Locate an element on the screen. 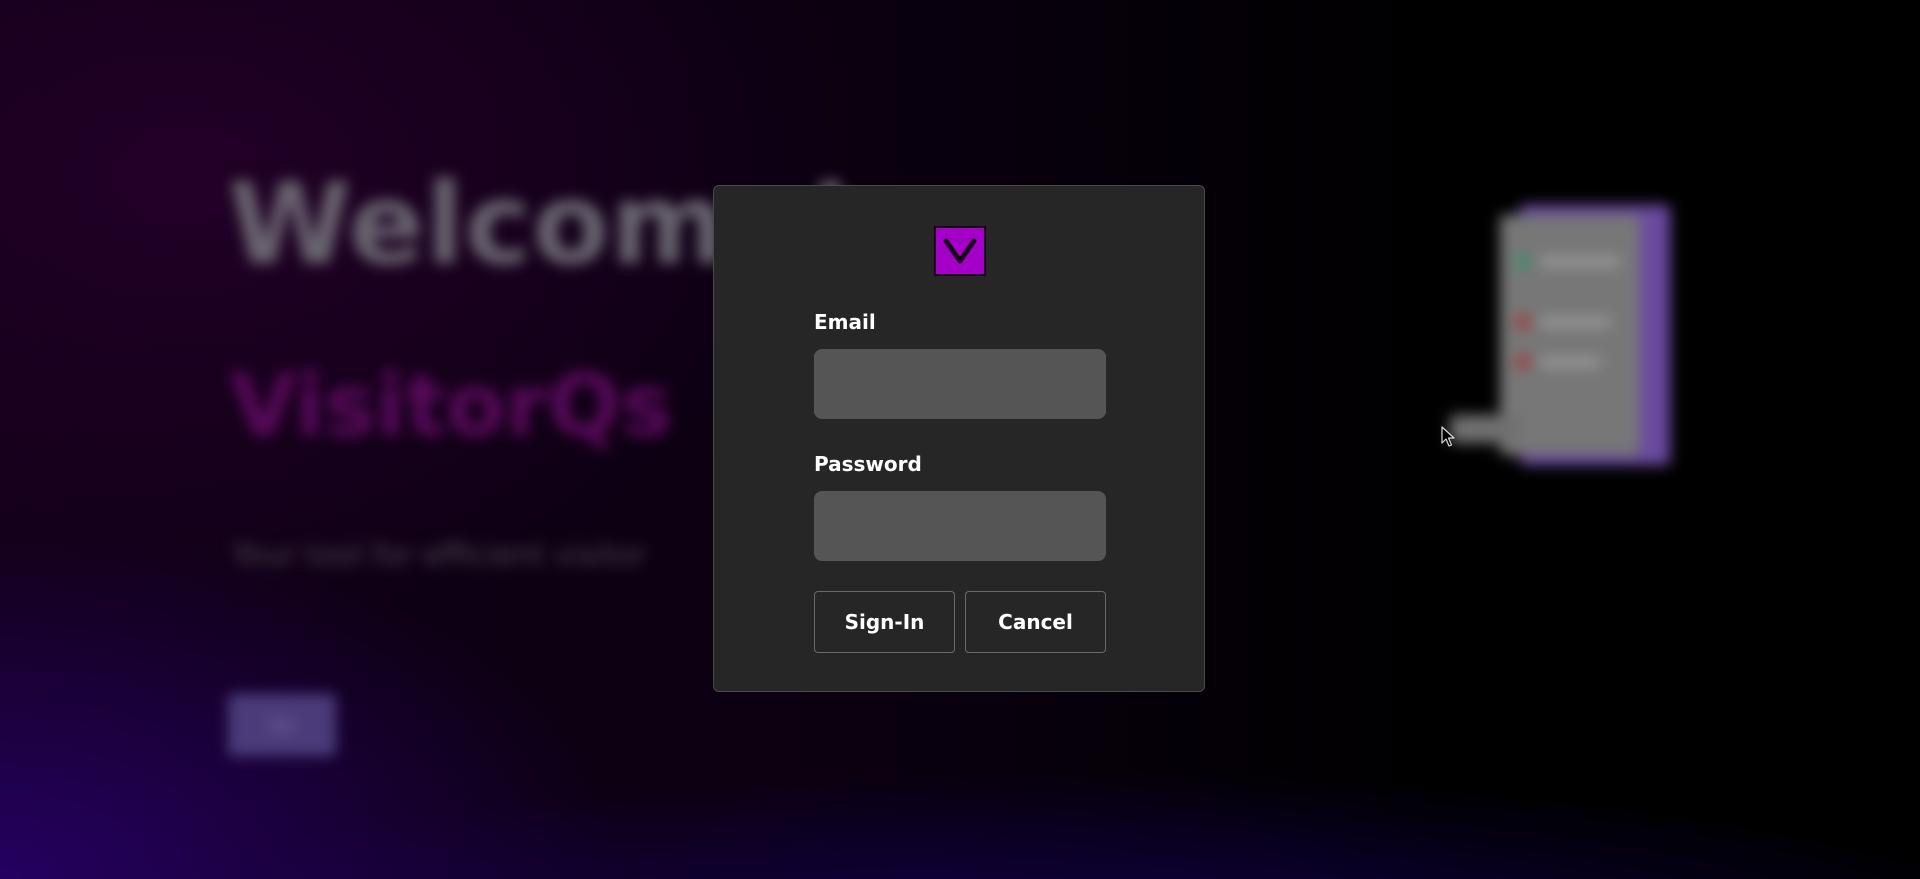  illustration-back-sheet is located at coordinates (1595, 335).